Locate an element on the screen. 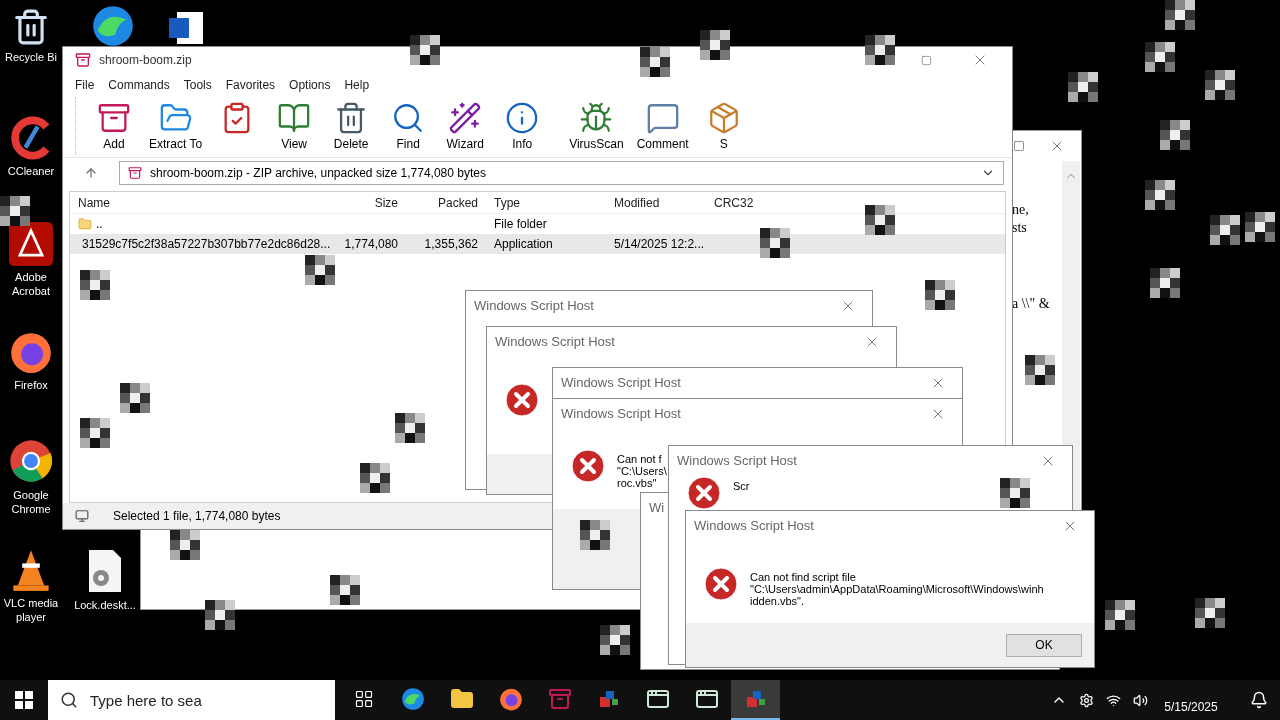 The width and height of the screenshot is (1280, 720). desktop-icon: Adobe Acrobat is located at coordinates (31, 260).